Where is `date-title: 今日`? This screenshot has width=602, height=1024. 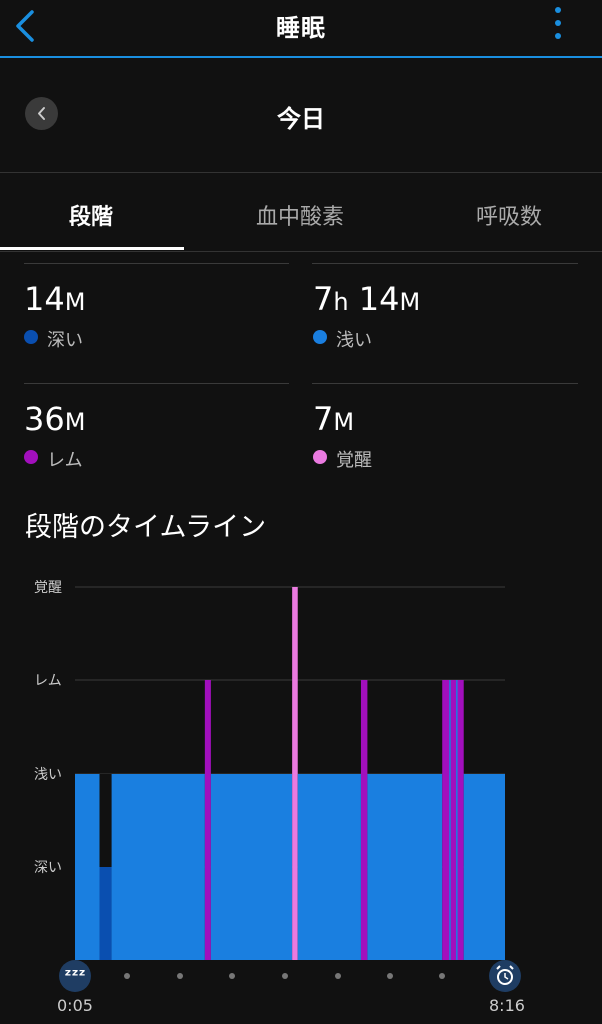 date-title: 今日 is located at coordinates (301, 119).